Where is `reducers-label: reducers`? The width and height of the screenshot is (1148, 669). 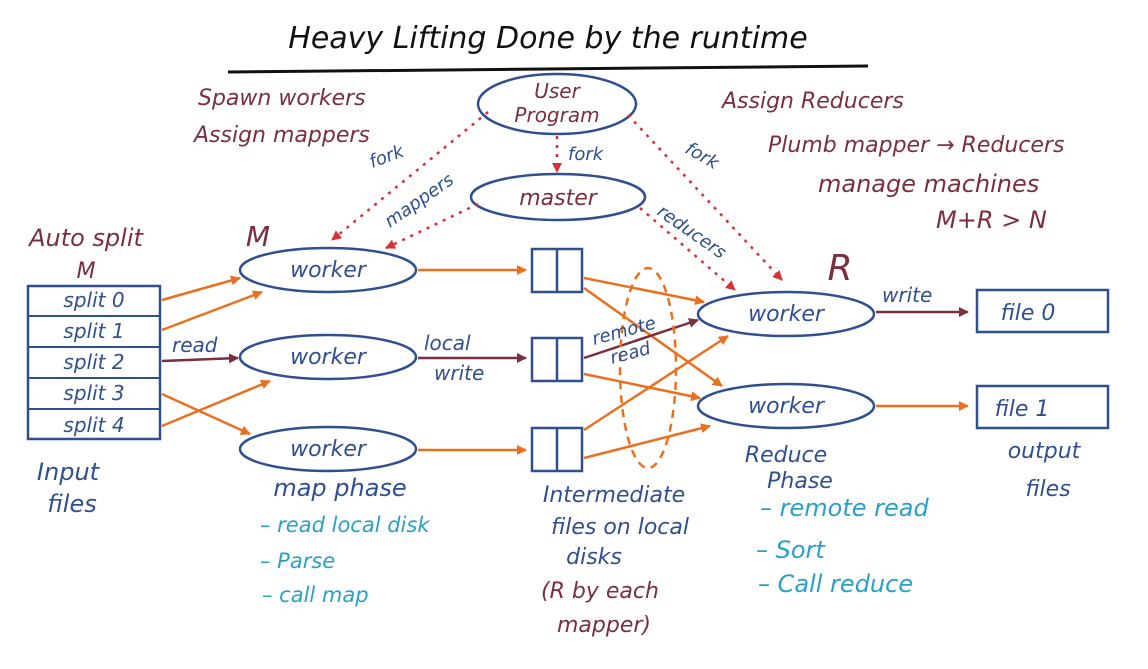 reducers-label: reducers is located at coordinates (691, 232).